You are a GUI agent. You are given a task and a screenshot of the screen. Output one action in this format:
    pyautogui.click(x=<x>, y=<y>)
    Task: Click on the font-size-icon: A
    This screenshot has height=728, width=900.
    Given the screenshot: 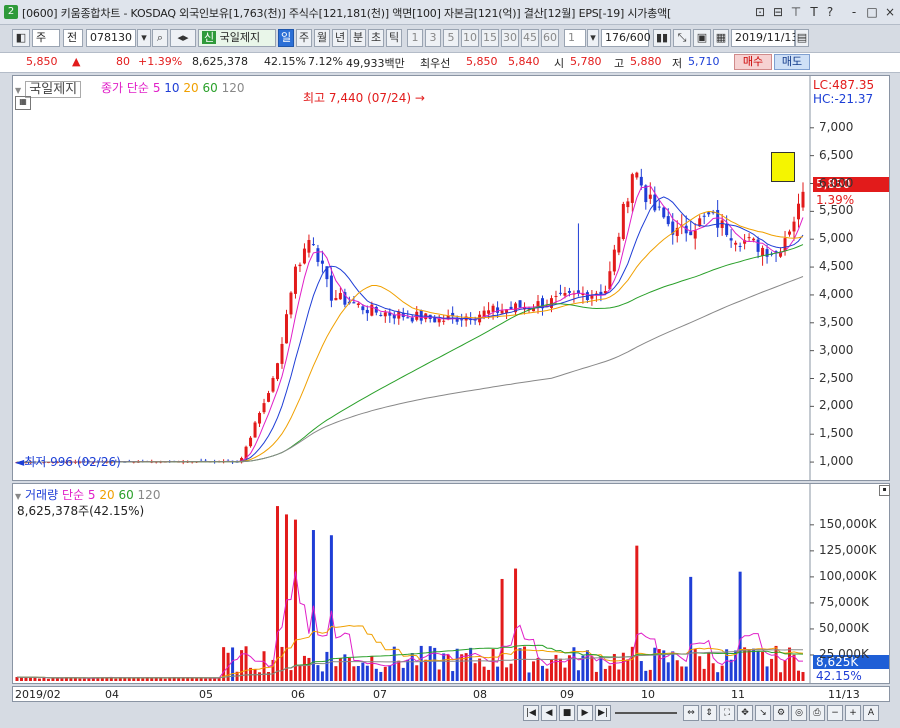 What is the action you would take?
    pyautogui.click(x=871, y=713)
    